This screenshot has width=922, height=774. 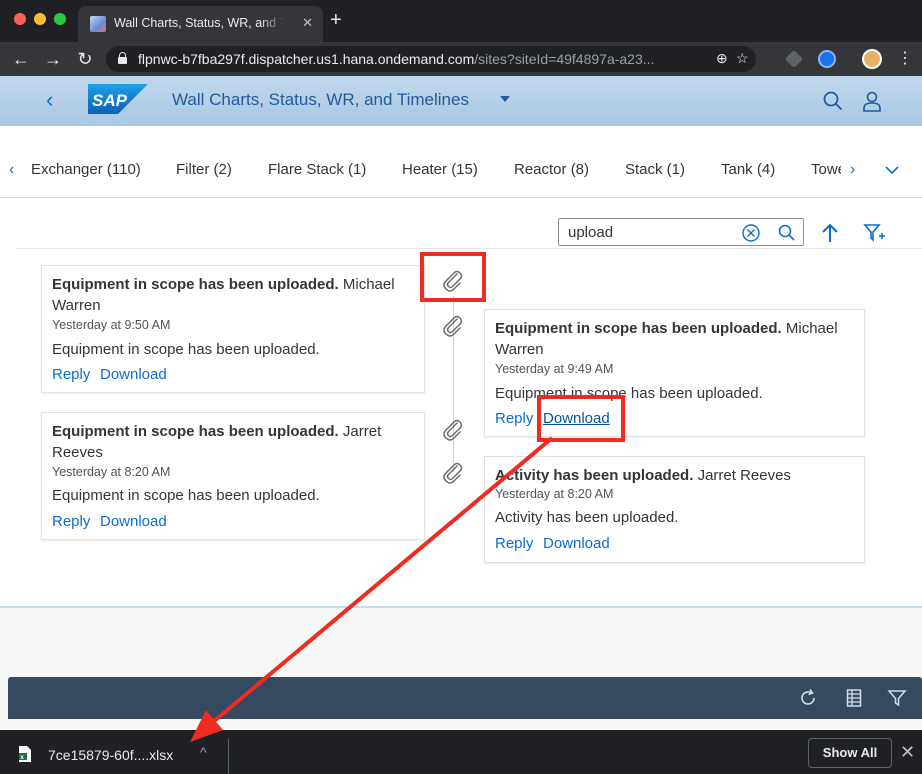 I want to click on back-arrow-icon: ←, so click(x=21, y=59).